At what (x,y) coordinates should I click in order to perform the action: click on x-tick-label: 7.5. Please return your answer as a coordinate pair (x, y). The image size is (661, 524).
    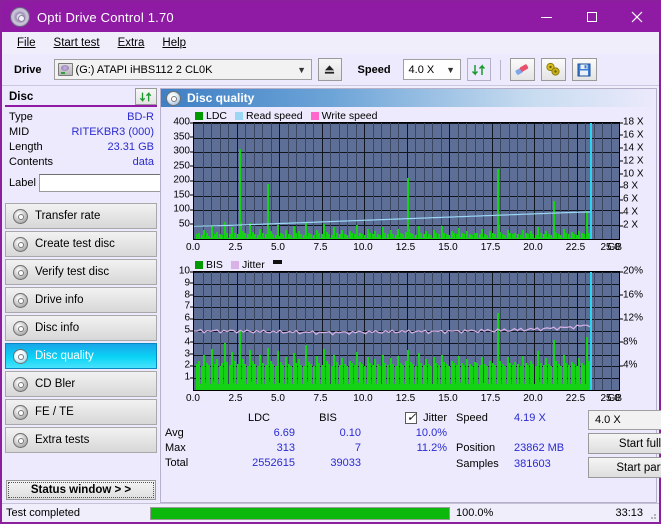
    Looking at the image, I should click on (320, 398).